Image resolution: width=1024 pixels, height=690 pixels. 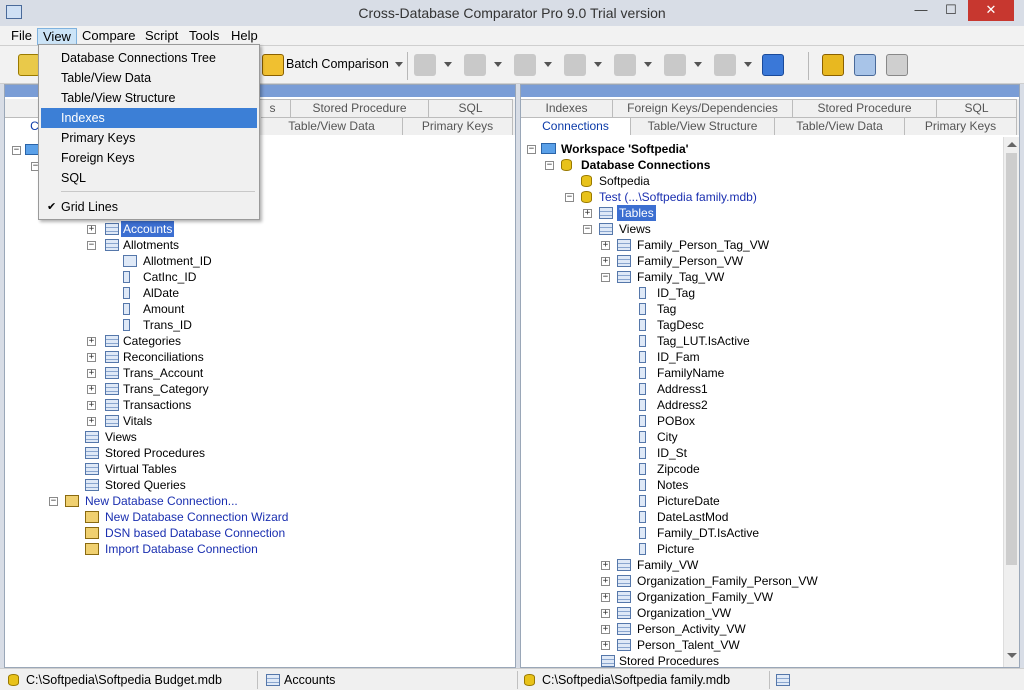 I want to click on batch-dropdown-arrow, so click(x=399, y=64).